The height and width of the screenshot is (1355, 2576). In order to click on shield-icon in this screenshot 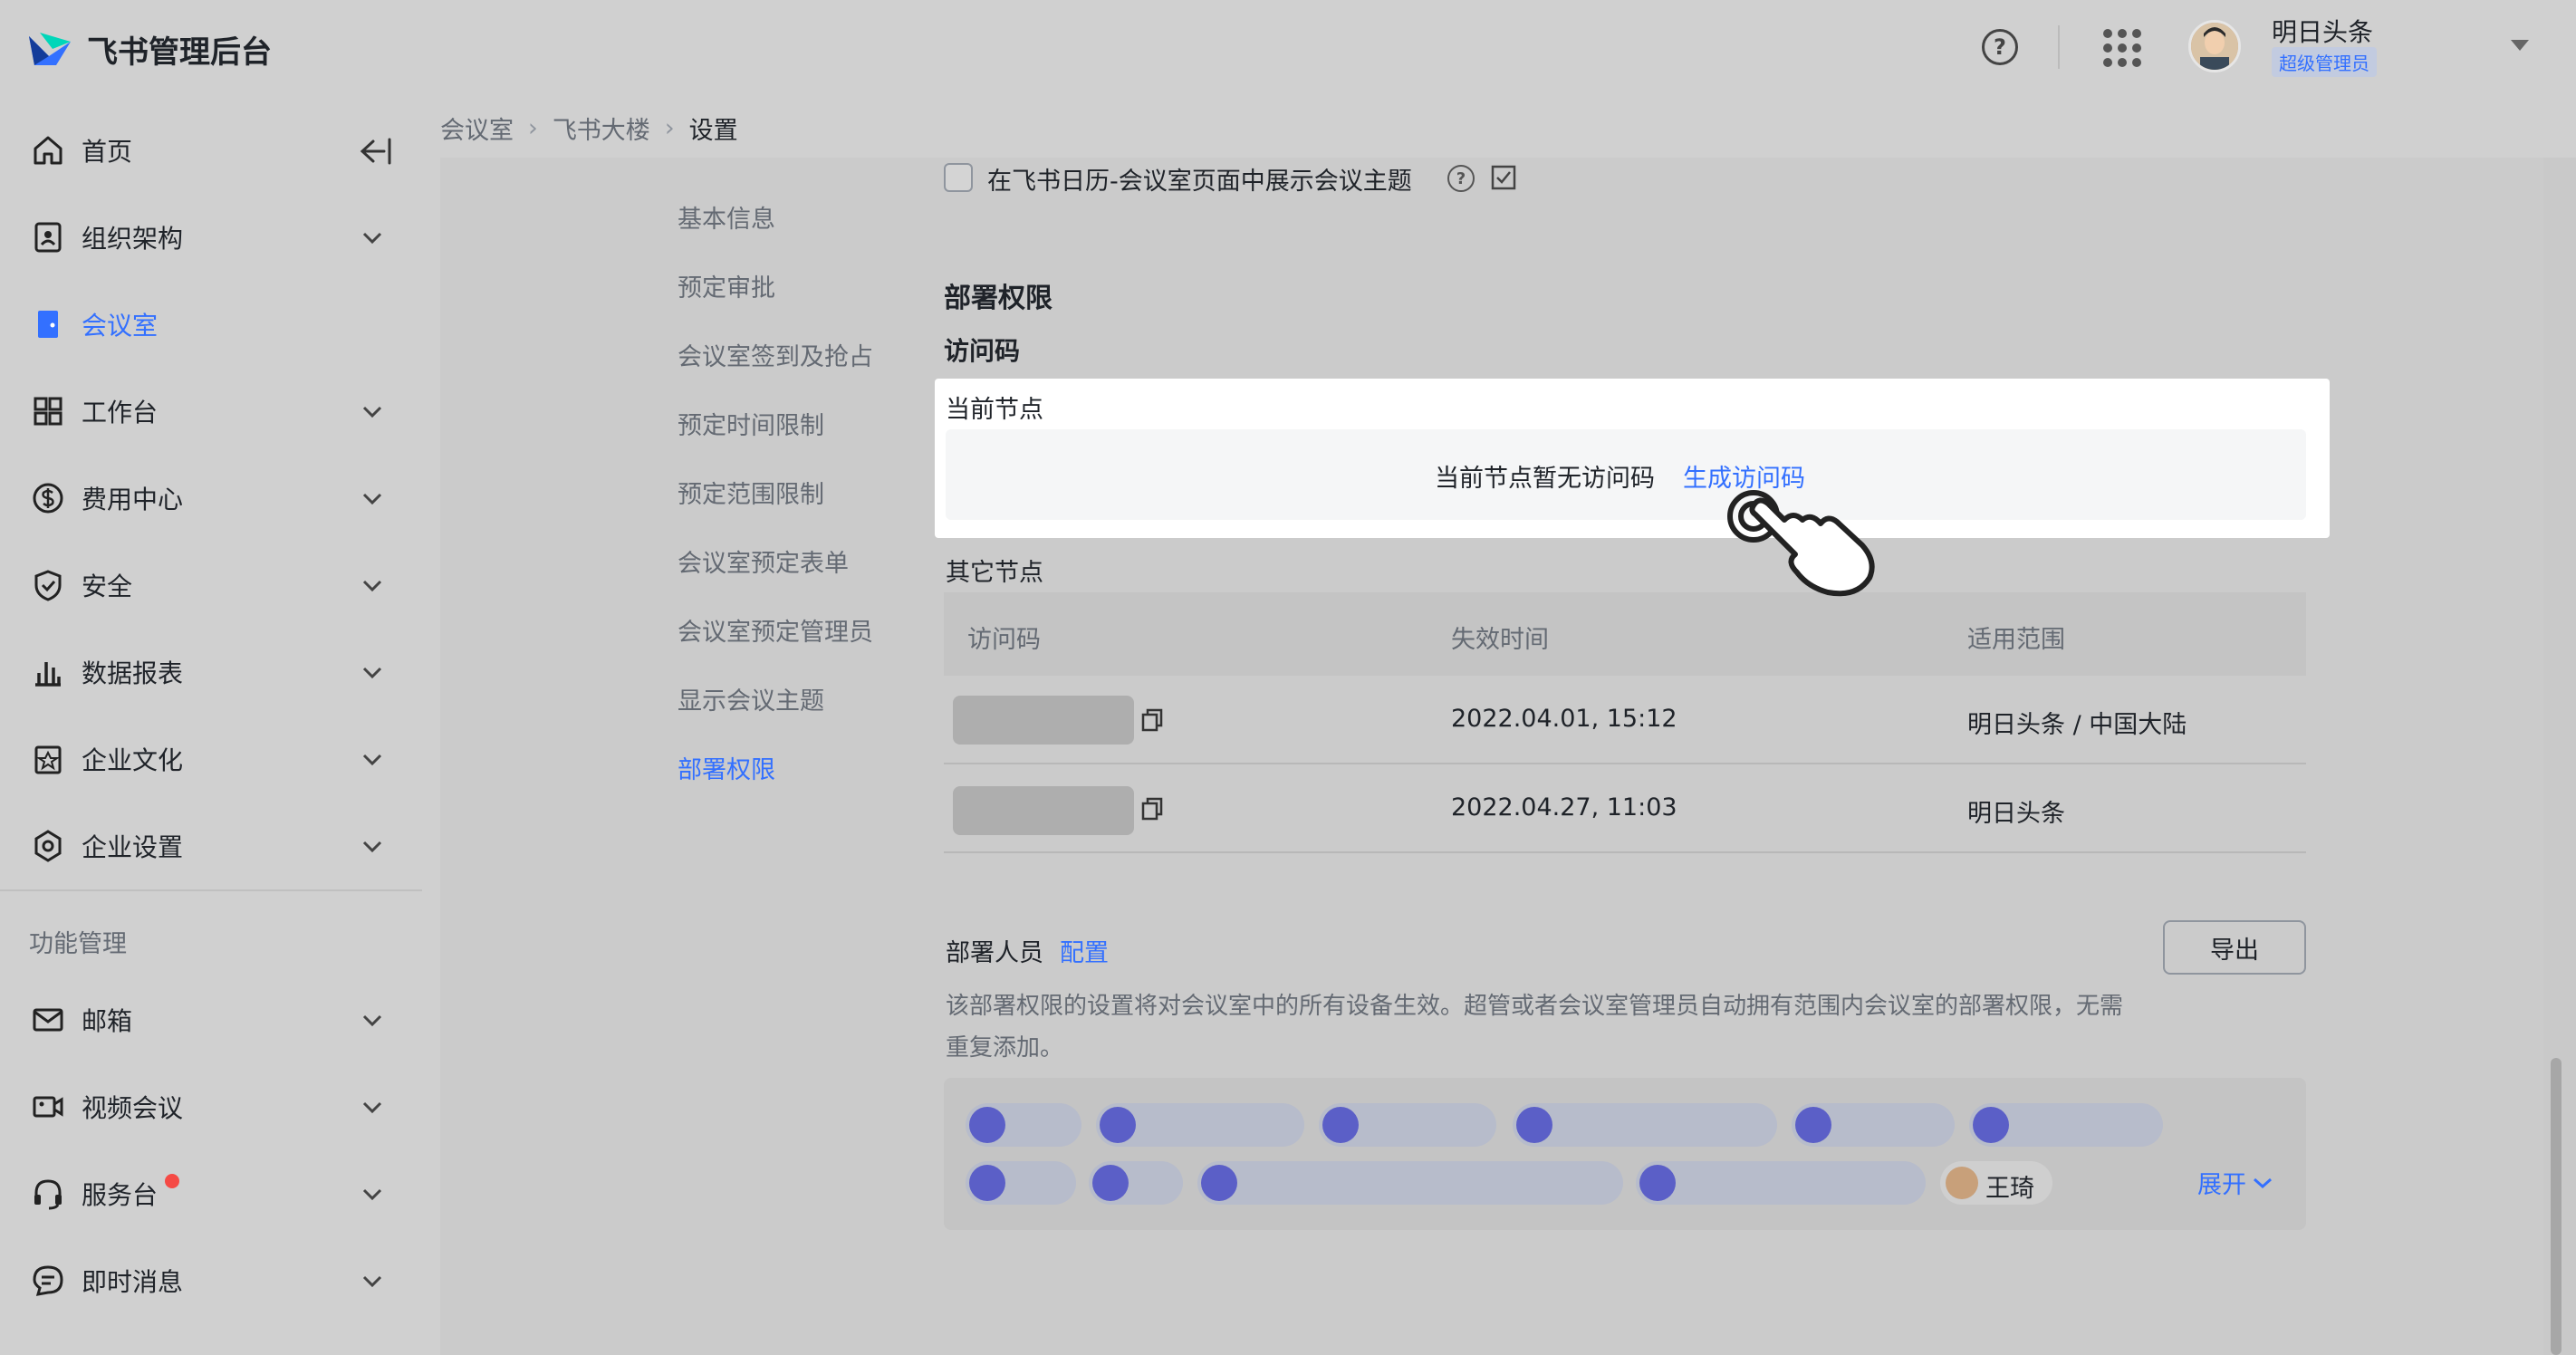, I will do `click(48, 585)`.